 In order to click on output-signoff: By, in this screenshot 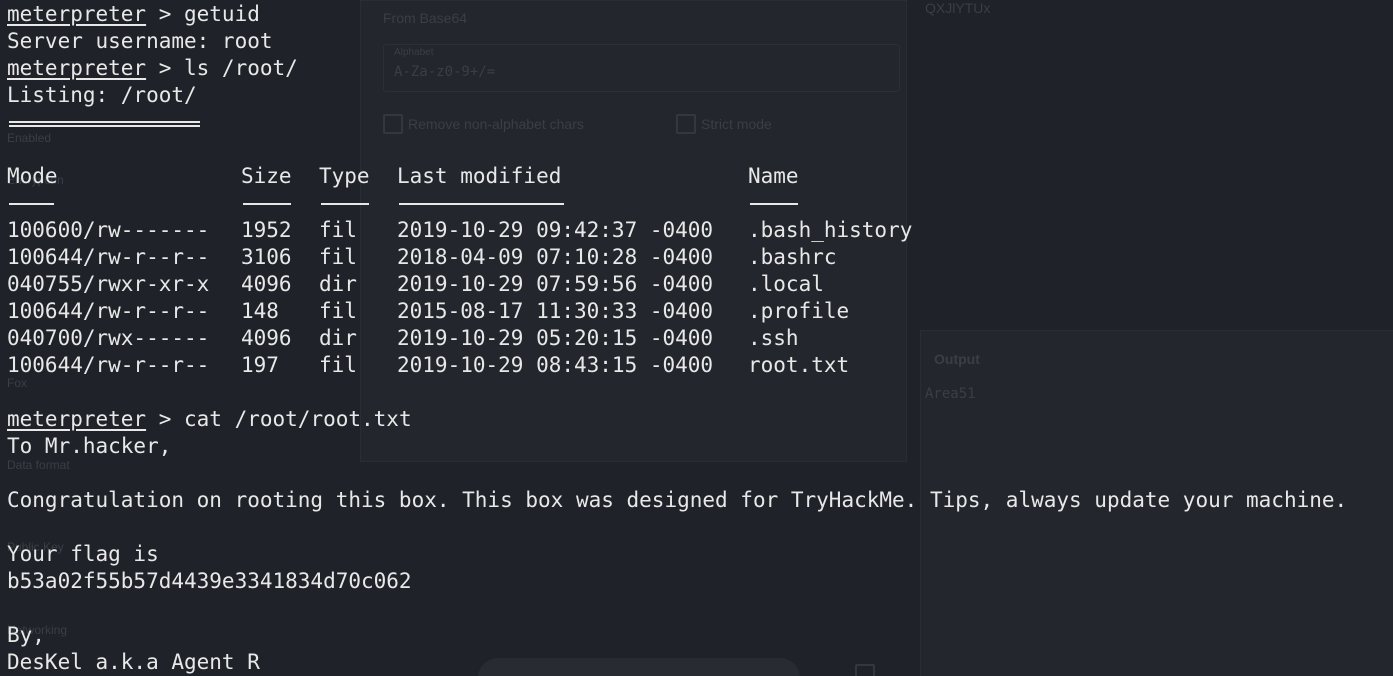, I will do `click(26, 635)`.